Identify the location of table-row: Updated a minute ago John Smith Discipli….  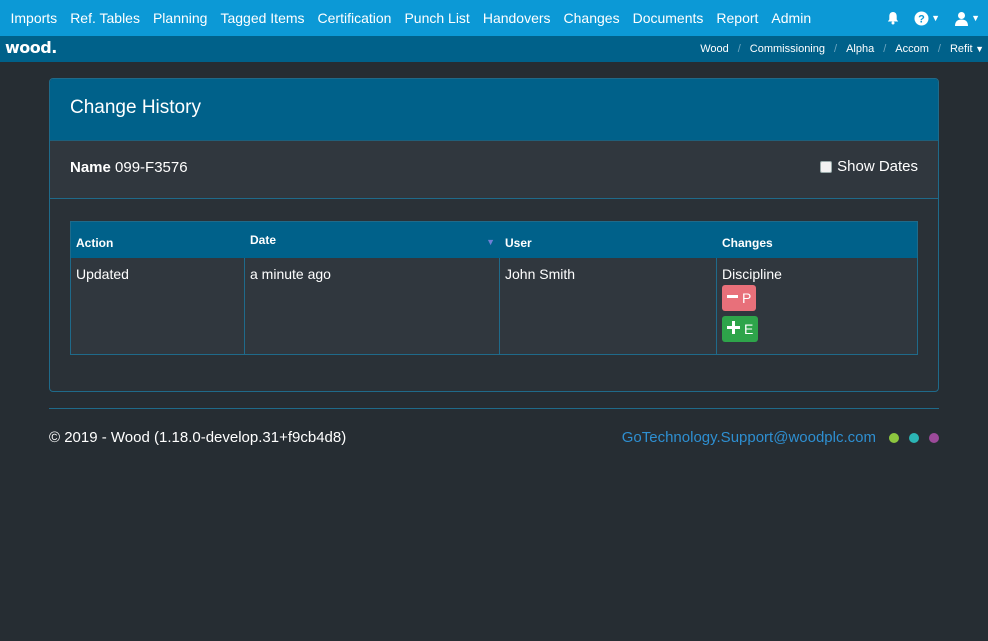
(494, 306).